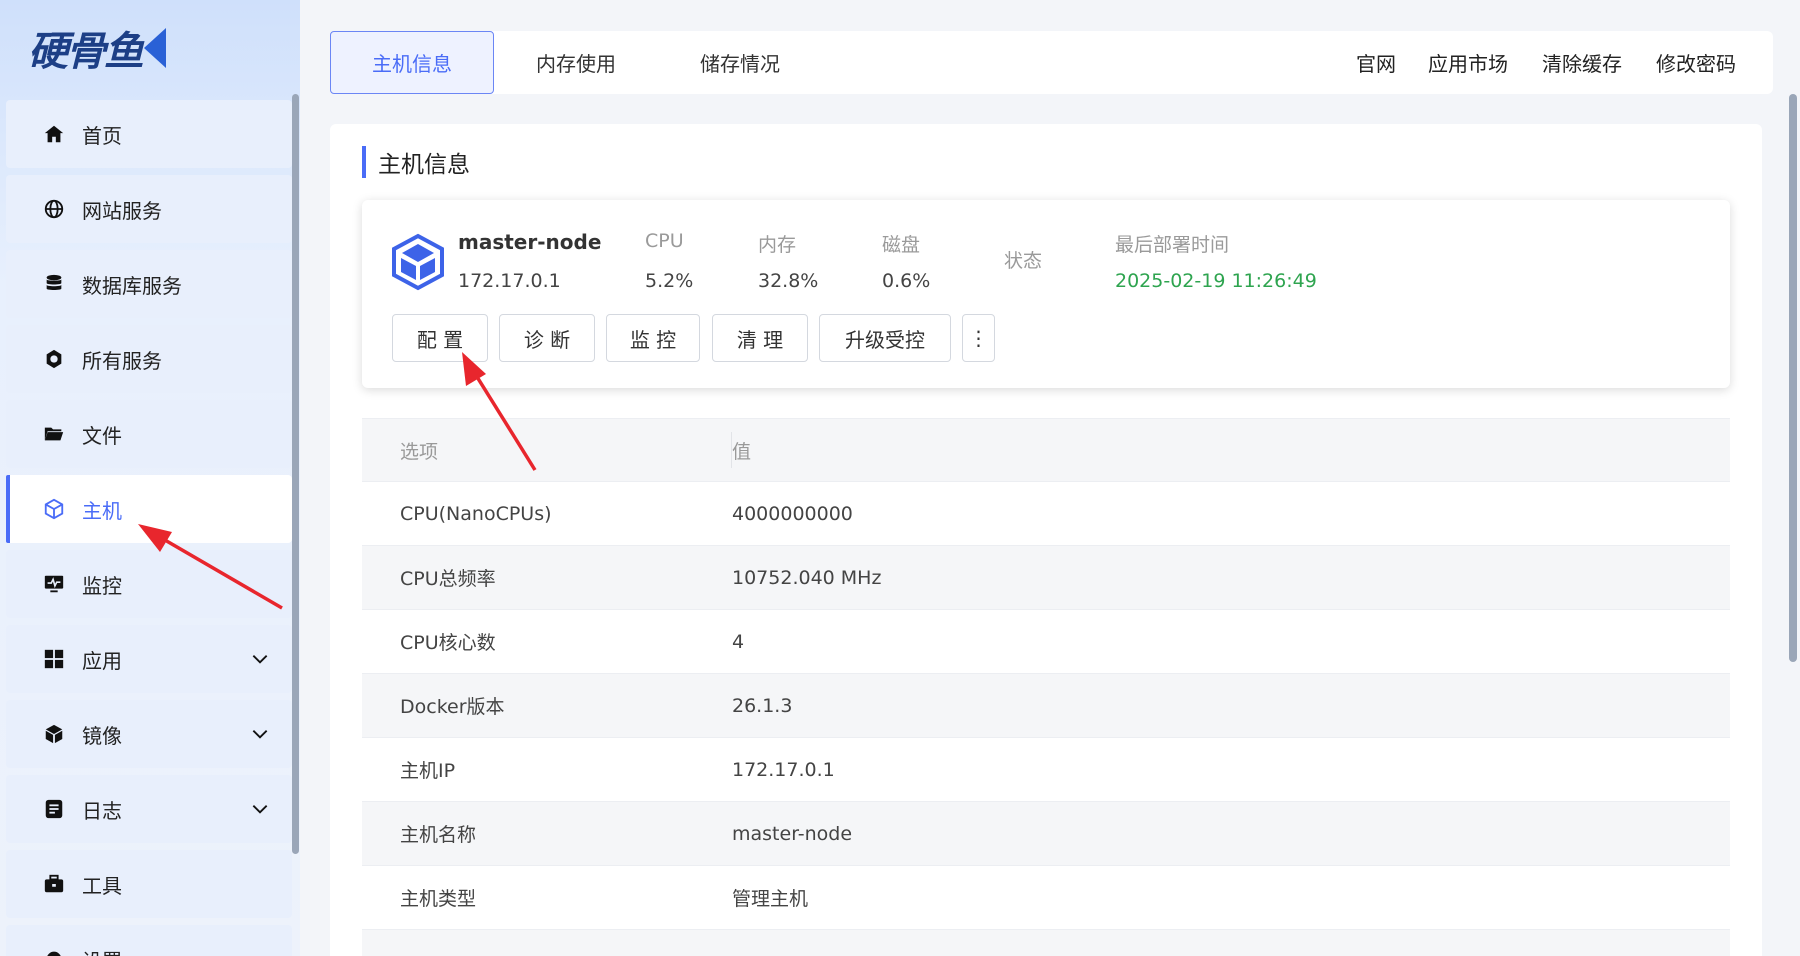  What do you see at coordinates (452, 707) in the screenshot?
I see `row-option: Docker版本` at bounding box center [452, 707].